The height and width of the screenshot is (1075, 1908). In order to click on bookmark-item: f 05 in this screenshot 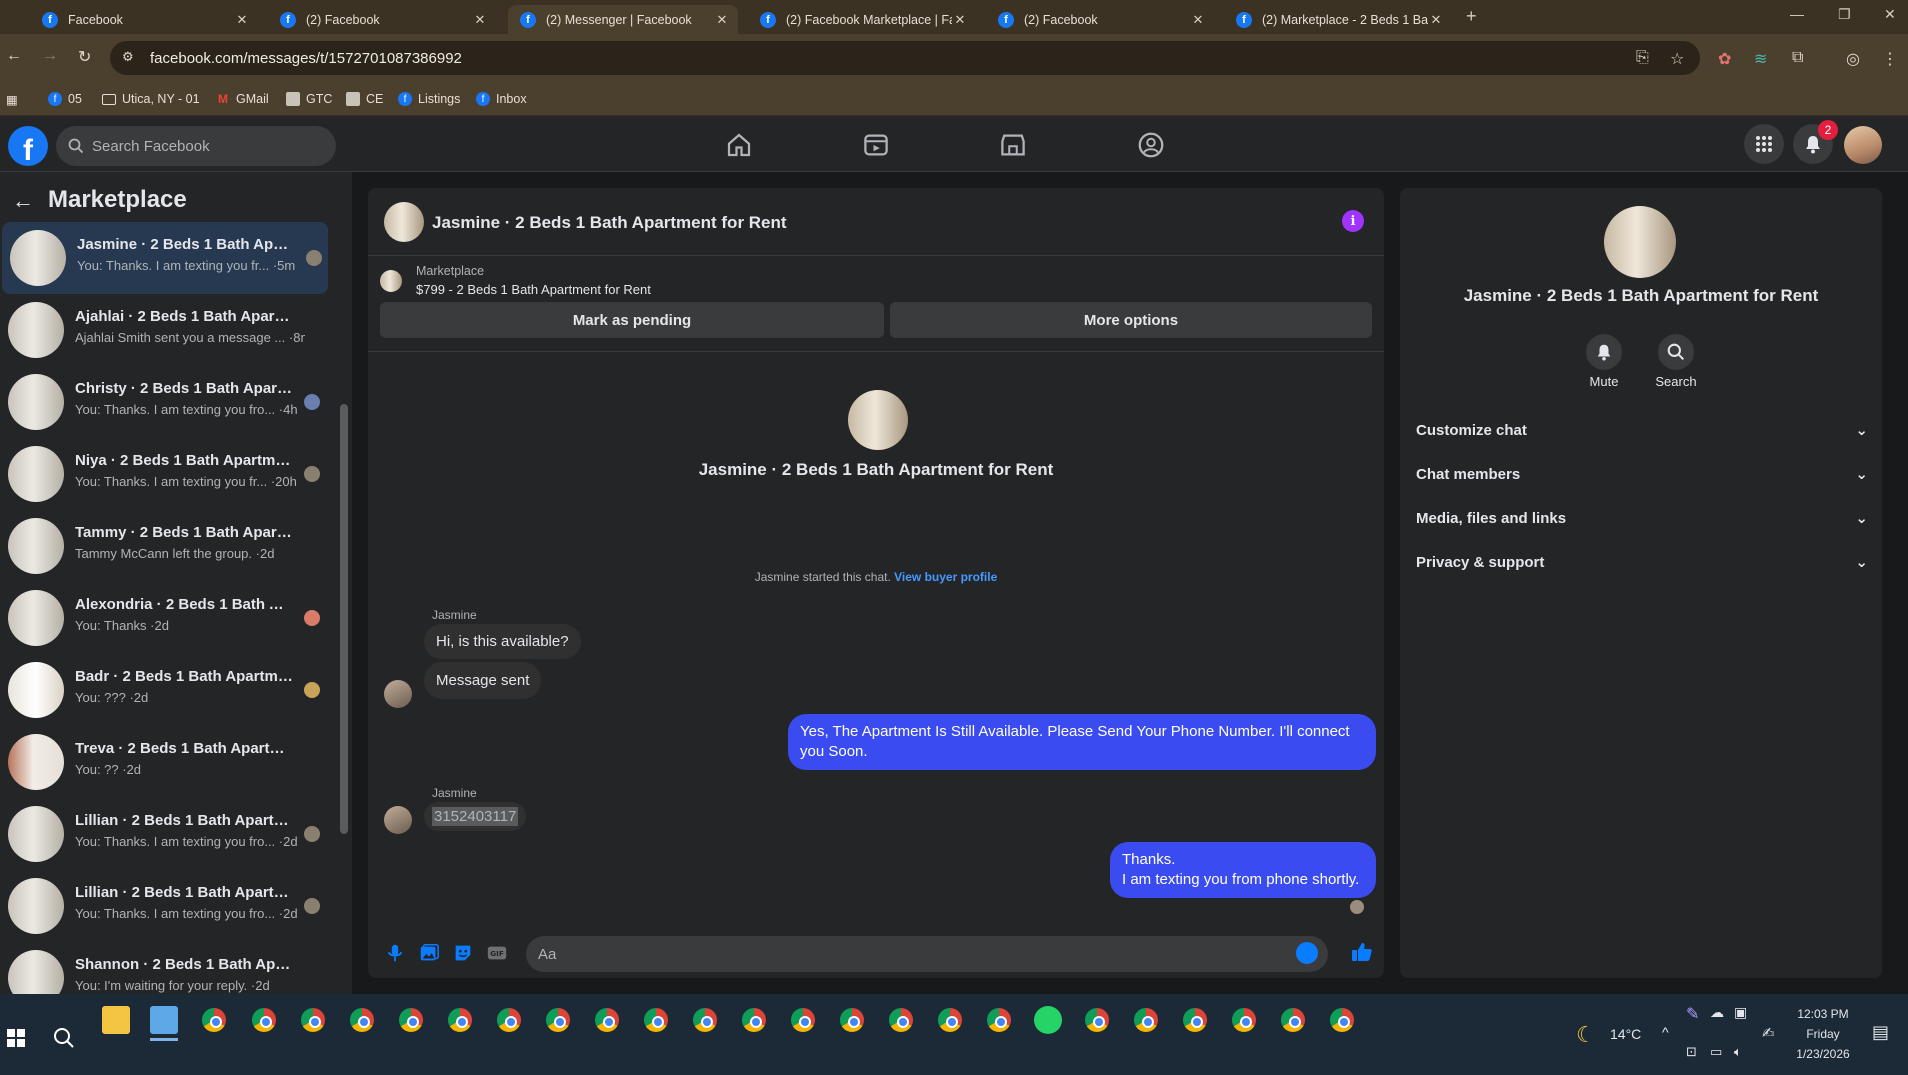, I will do `click(65, 99)`.